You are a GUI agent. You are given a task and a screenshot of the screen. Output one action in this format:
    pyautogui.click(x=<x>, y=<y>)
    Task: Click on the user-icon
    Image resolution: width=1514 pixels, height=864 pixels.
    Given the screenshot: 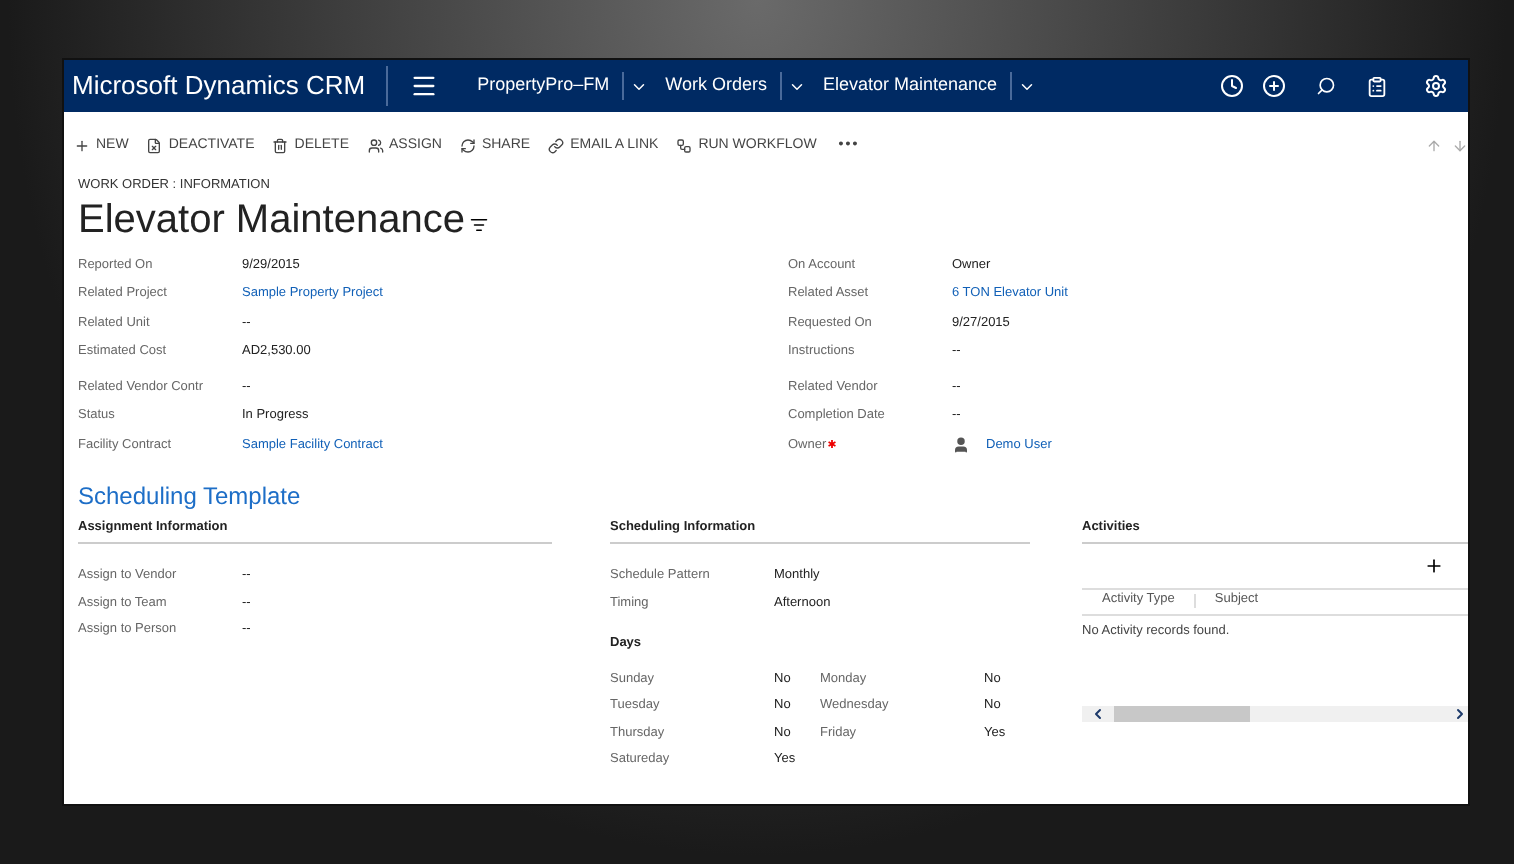 What is the action you would take?
    pyautogui.click(x=961, y=445)
    